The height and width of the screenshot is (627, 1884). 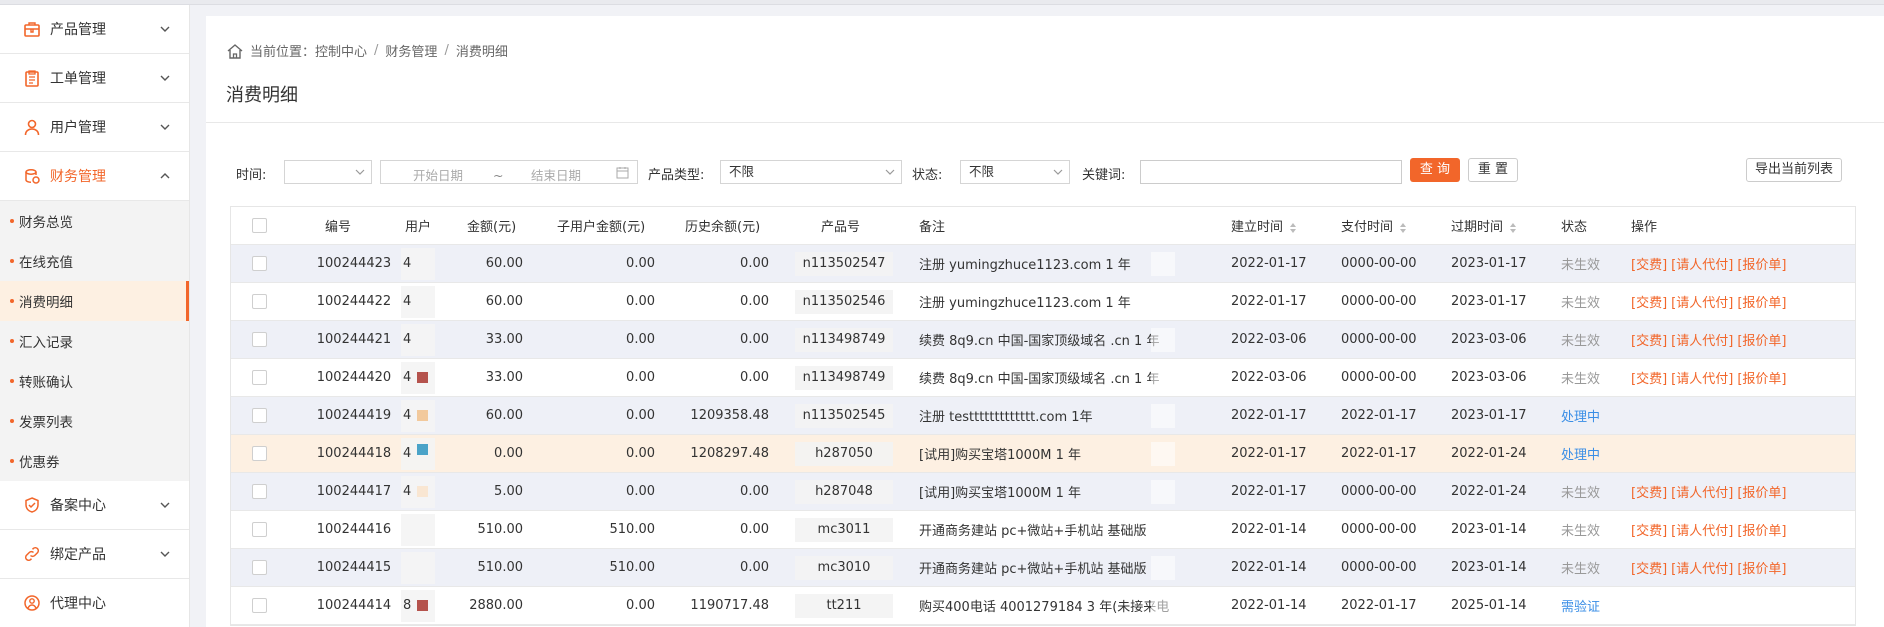 What do you see at coordinates (1644, 227) in the screenshot?
I see `header-ops: 操作` at bounding box center [1644, 227].